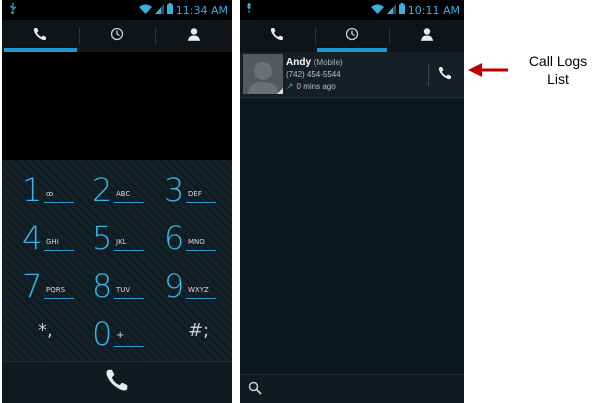 The height and width of the screenshot is (403, 606). What do you see at coordinates (189, 285) in the screenshot?
I see `key-9: 9 WXYZ` at bounding box center [189, 285].